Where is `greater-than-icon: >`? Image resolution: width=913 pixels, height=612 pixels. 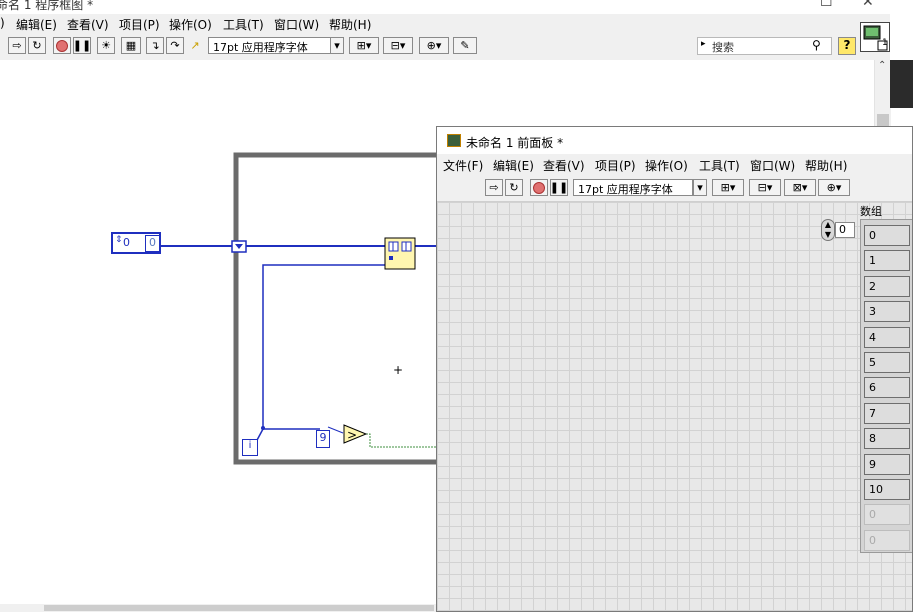 greater-than-icon: > is located at coordinates (355, 434).